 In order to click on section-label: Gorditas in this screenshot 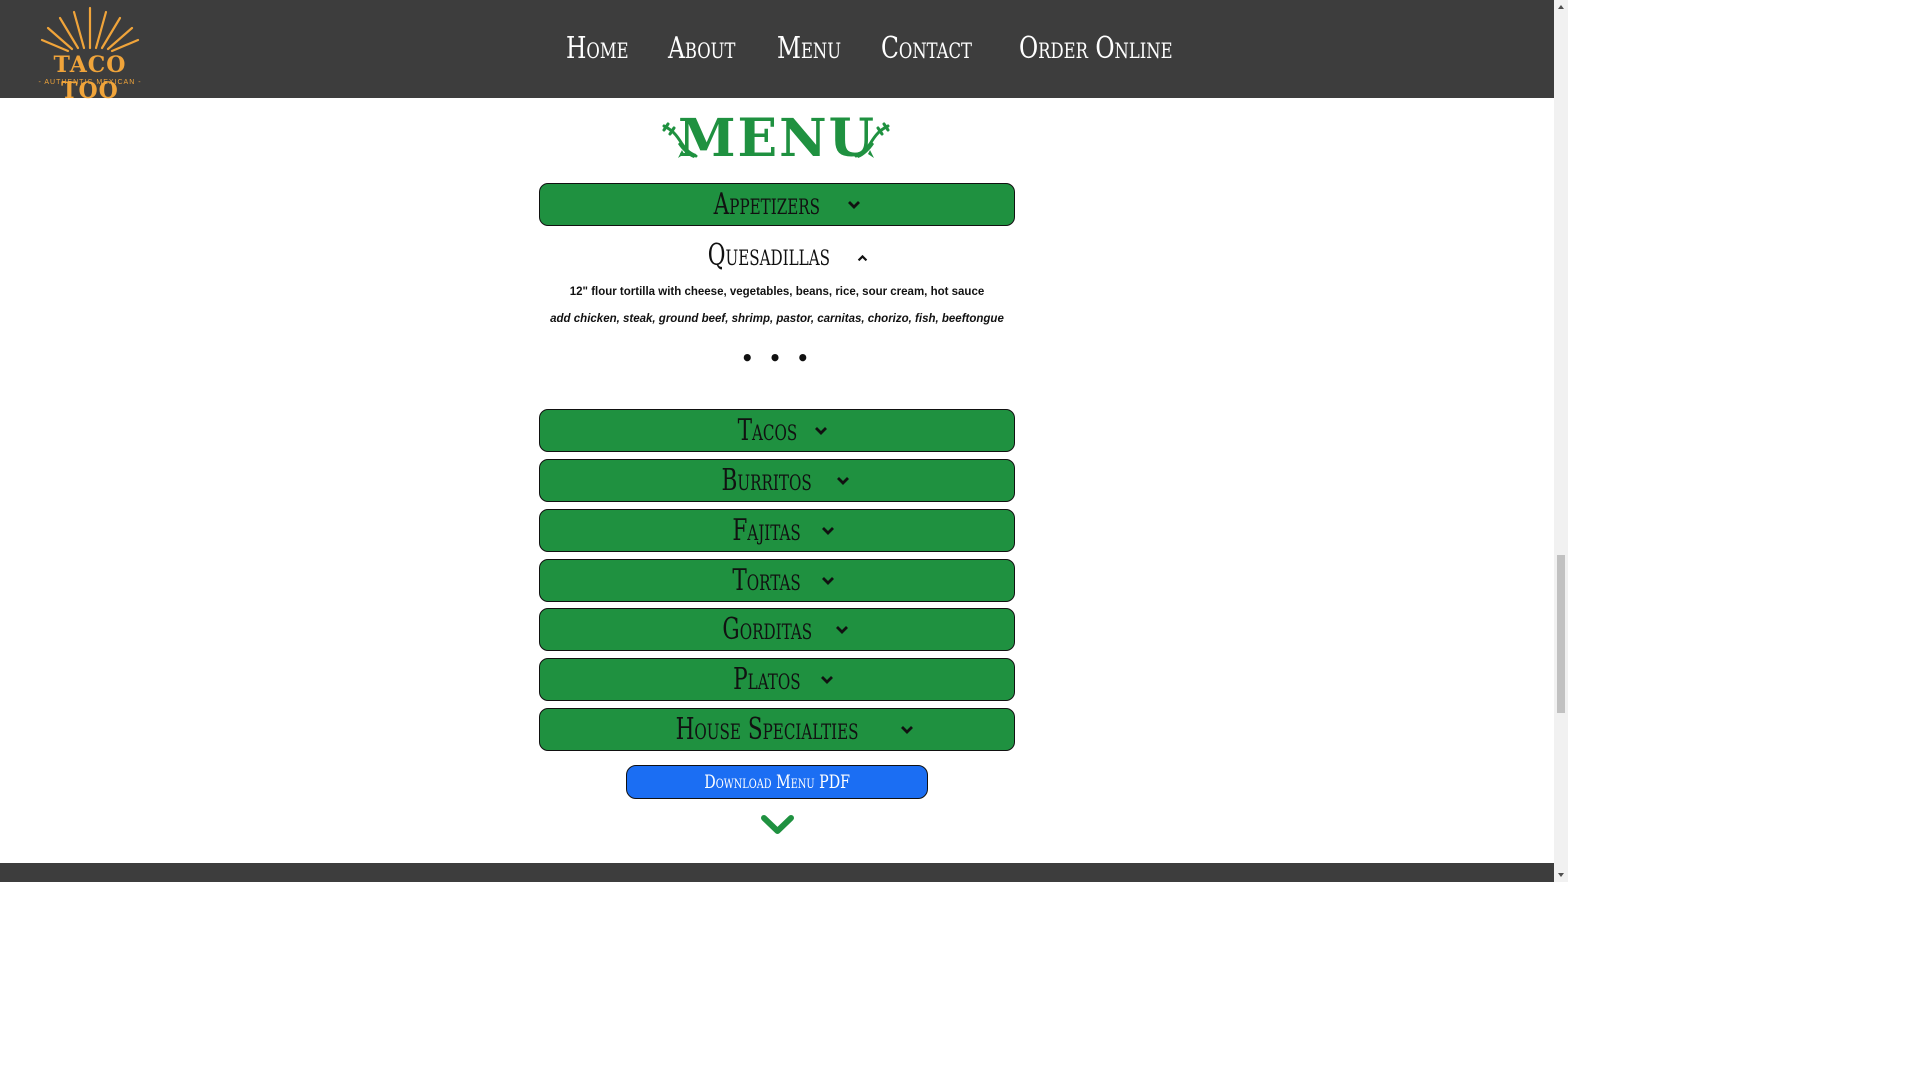, I will do `click(767, 629)`.